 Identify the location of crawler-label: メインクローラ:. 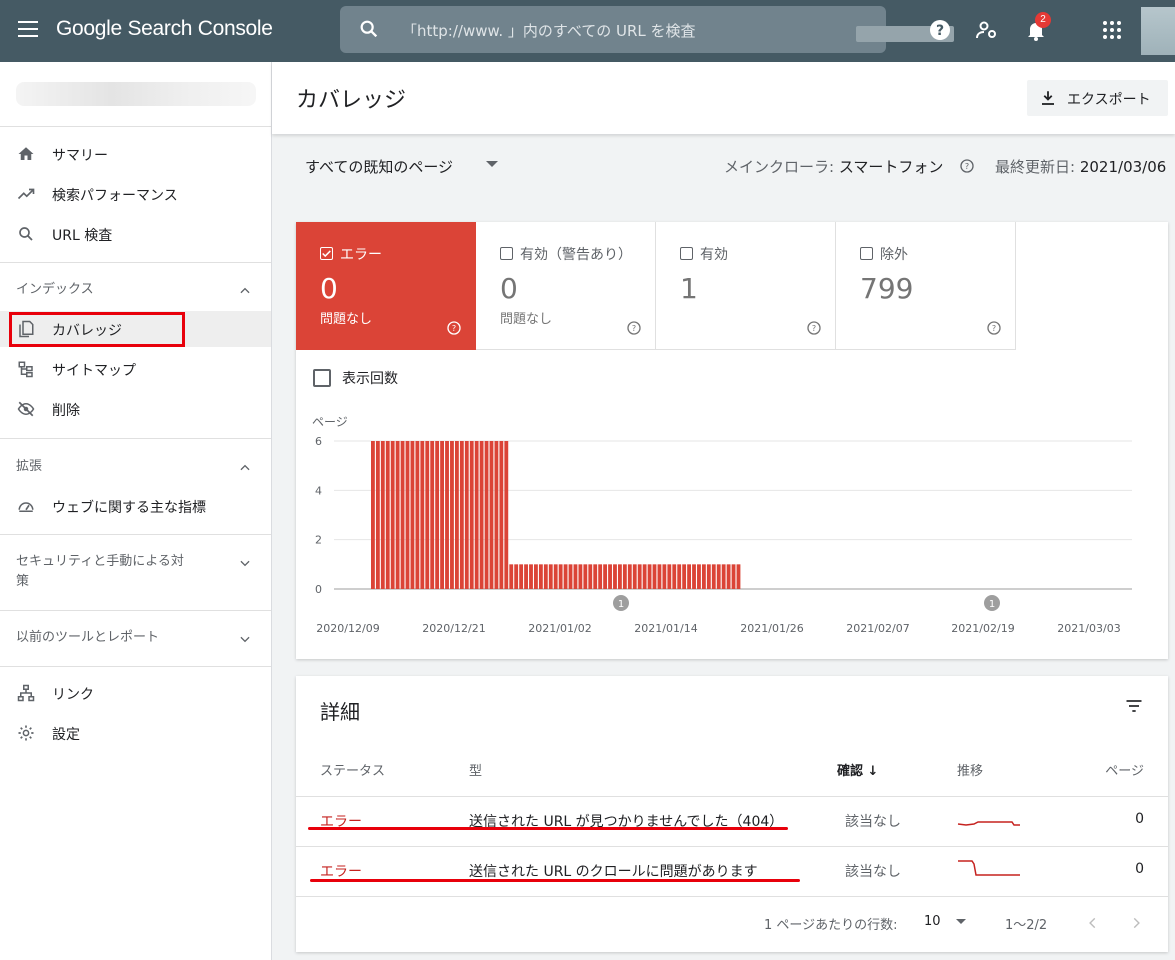
(779, 167).